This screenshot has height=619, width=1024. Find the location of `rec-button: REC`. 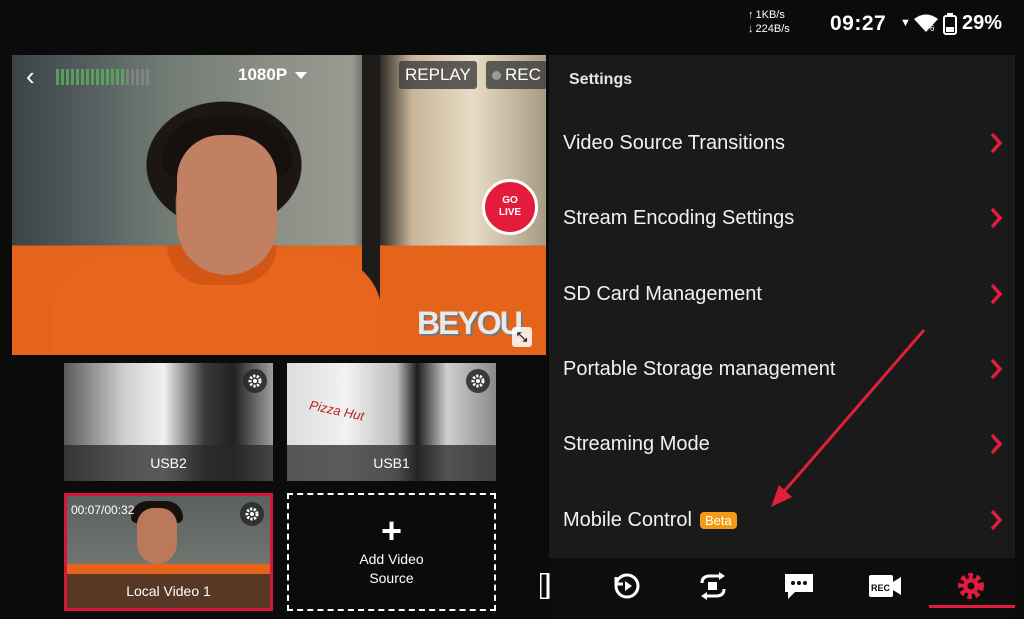

rec-button: REC is located at coordinates (516, 75).